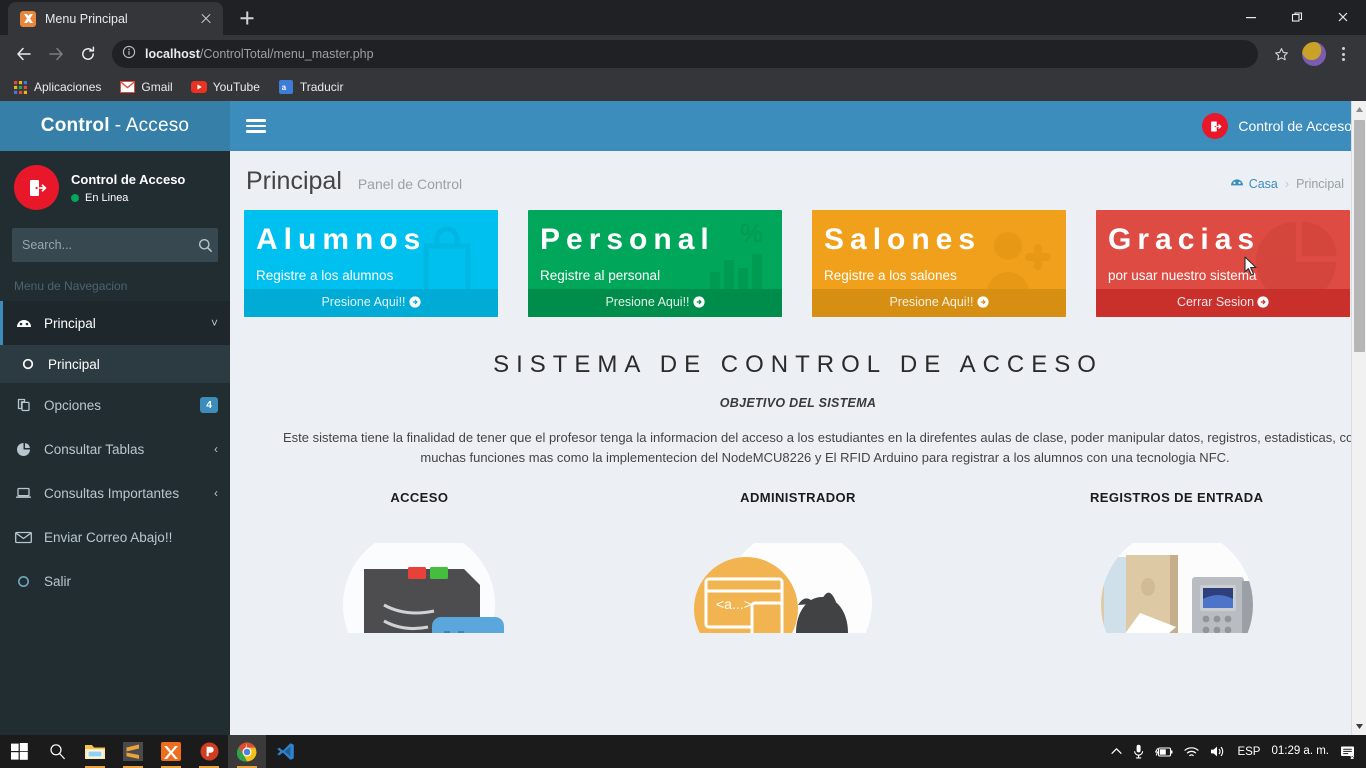 This screenshot has height=768, width=1366. What do you see at coordinates (57, 751) in the screenshot?
I see `search-button` at bounding box center [57, 751].